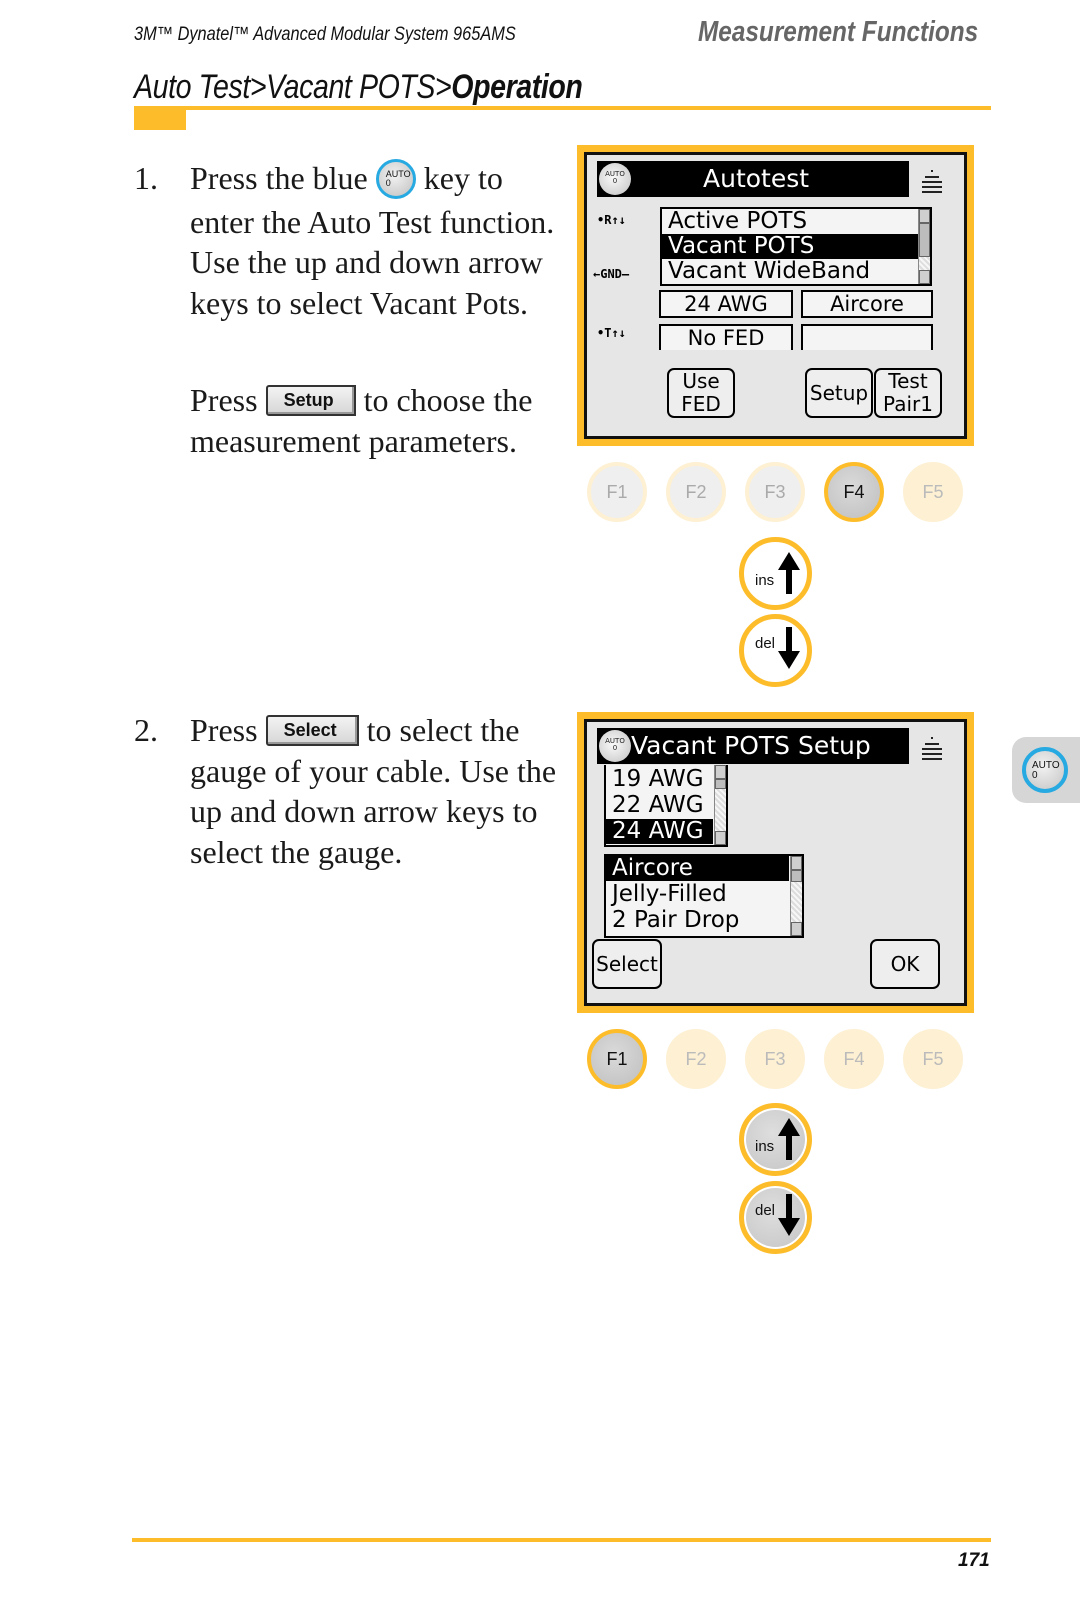  I want to click on f1-key: F1, so click(617, 492).